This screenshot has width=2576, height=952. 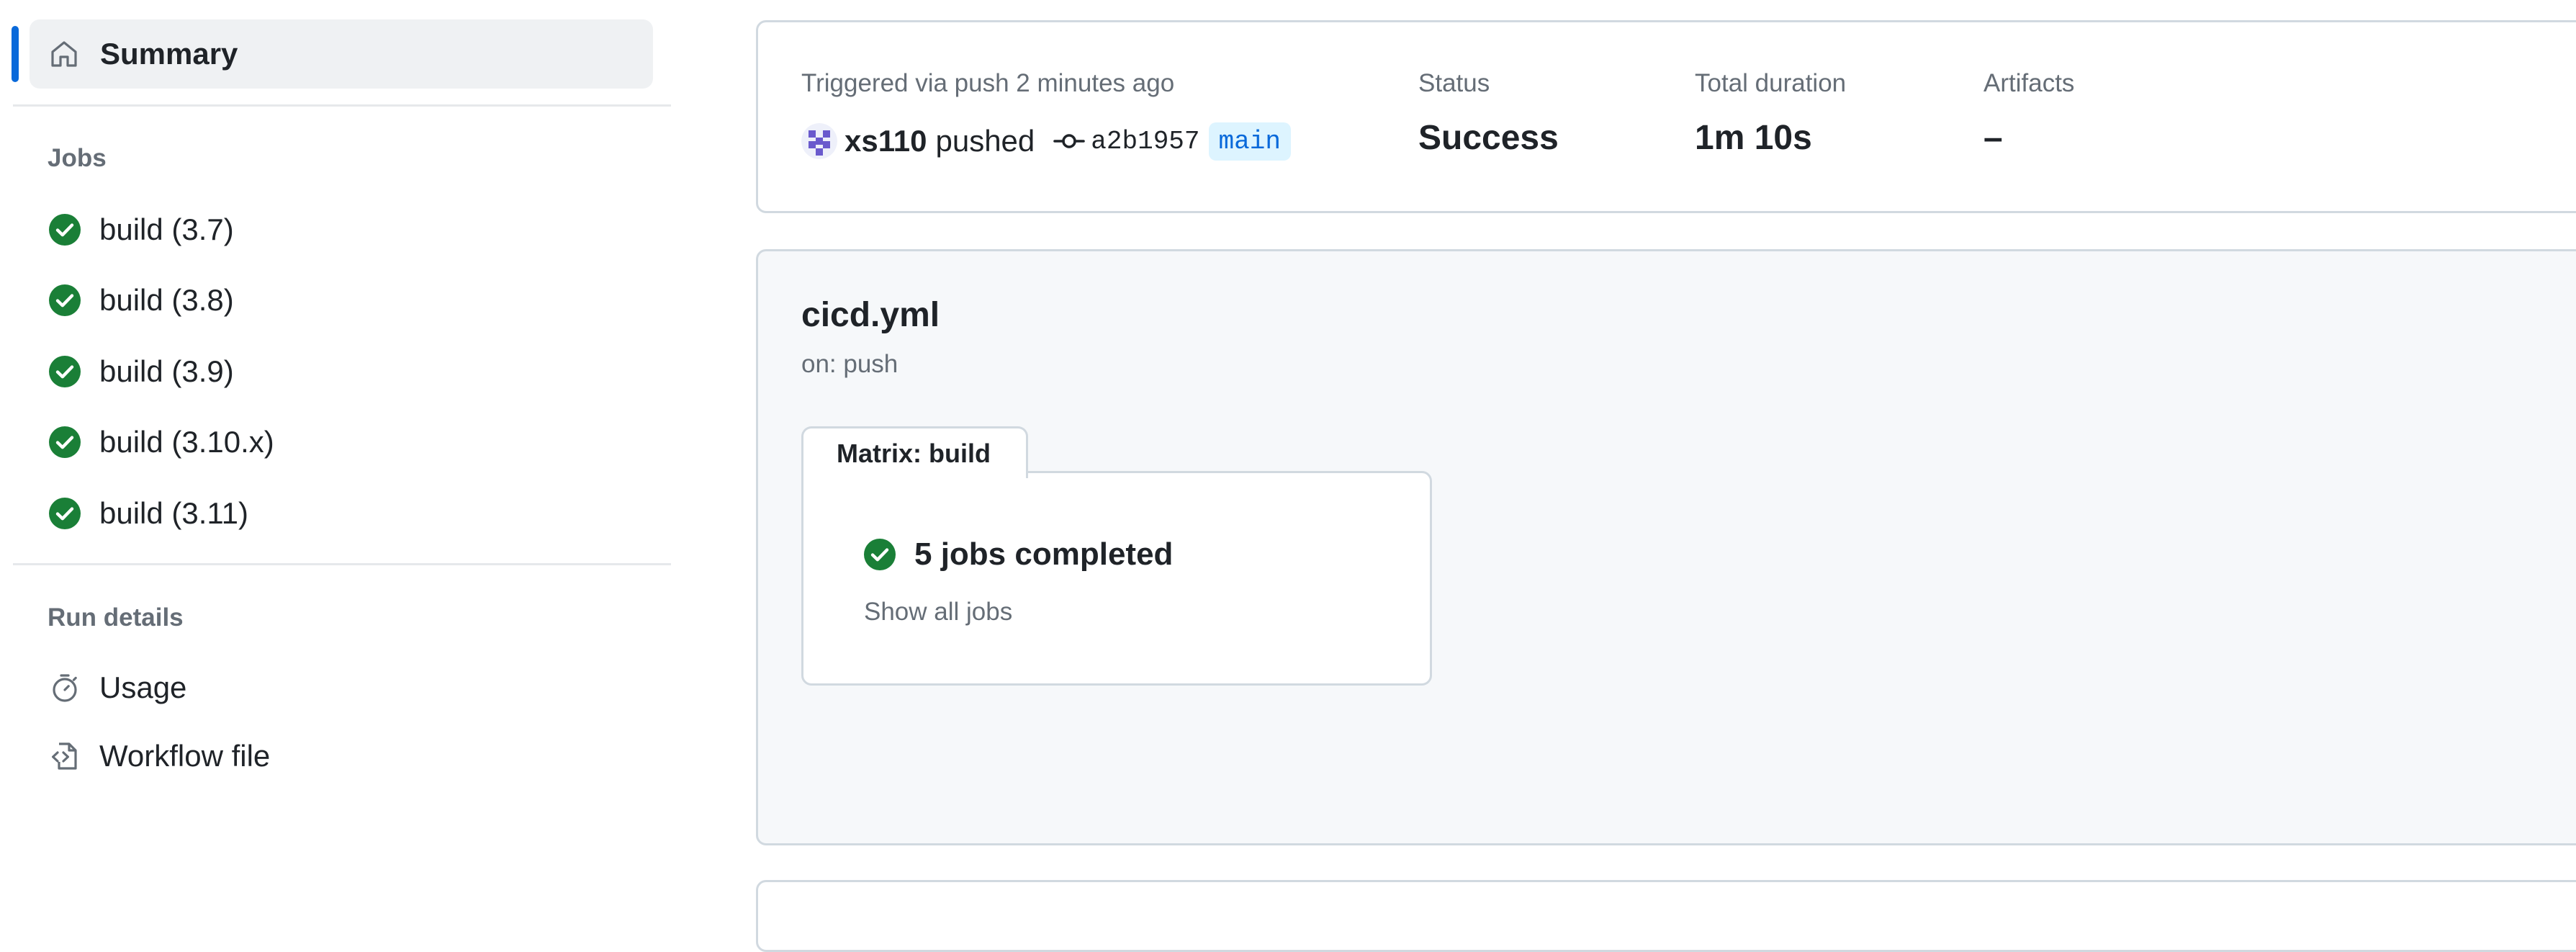 I want to click on sidebar-item-job: build (3.10.x), so click(x=161, y=442).